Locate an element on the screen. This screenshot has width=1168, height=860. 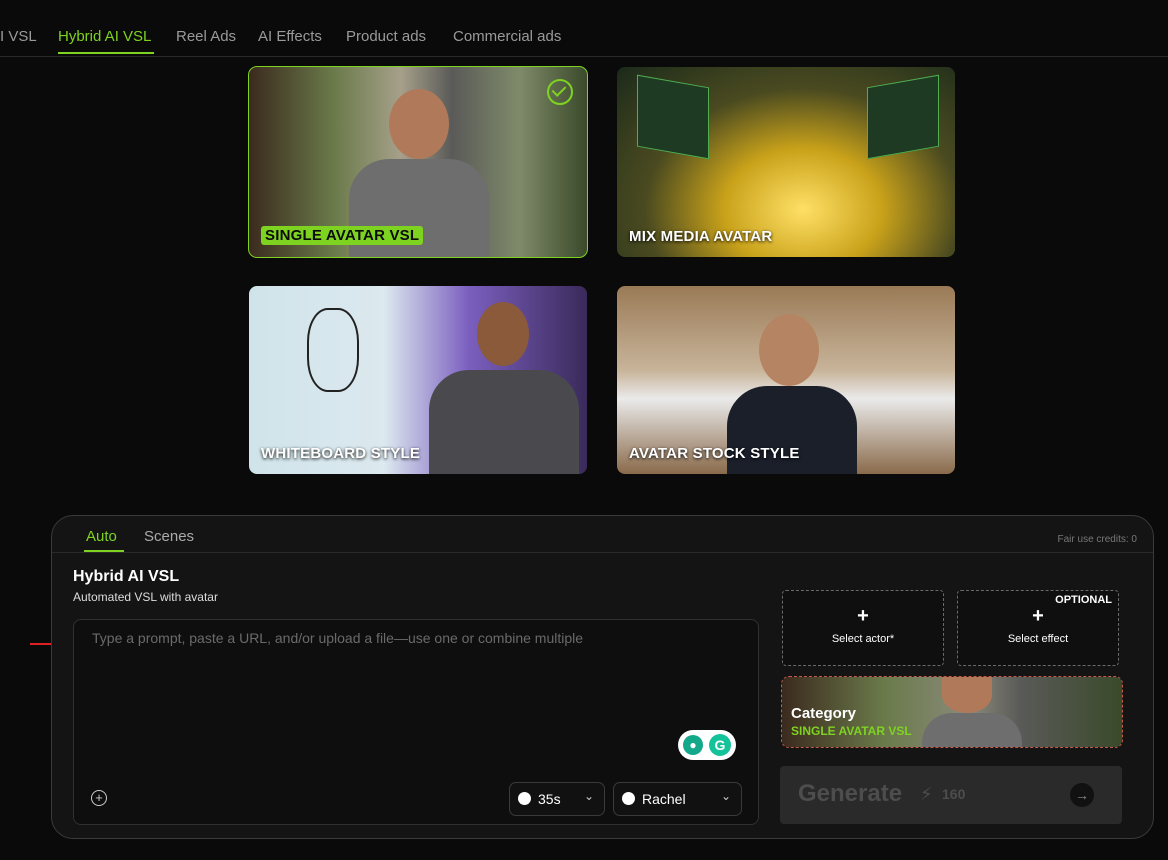
style-card-mix-media: MIX MEDIA AVATAR is located at coordinates (786, 162).